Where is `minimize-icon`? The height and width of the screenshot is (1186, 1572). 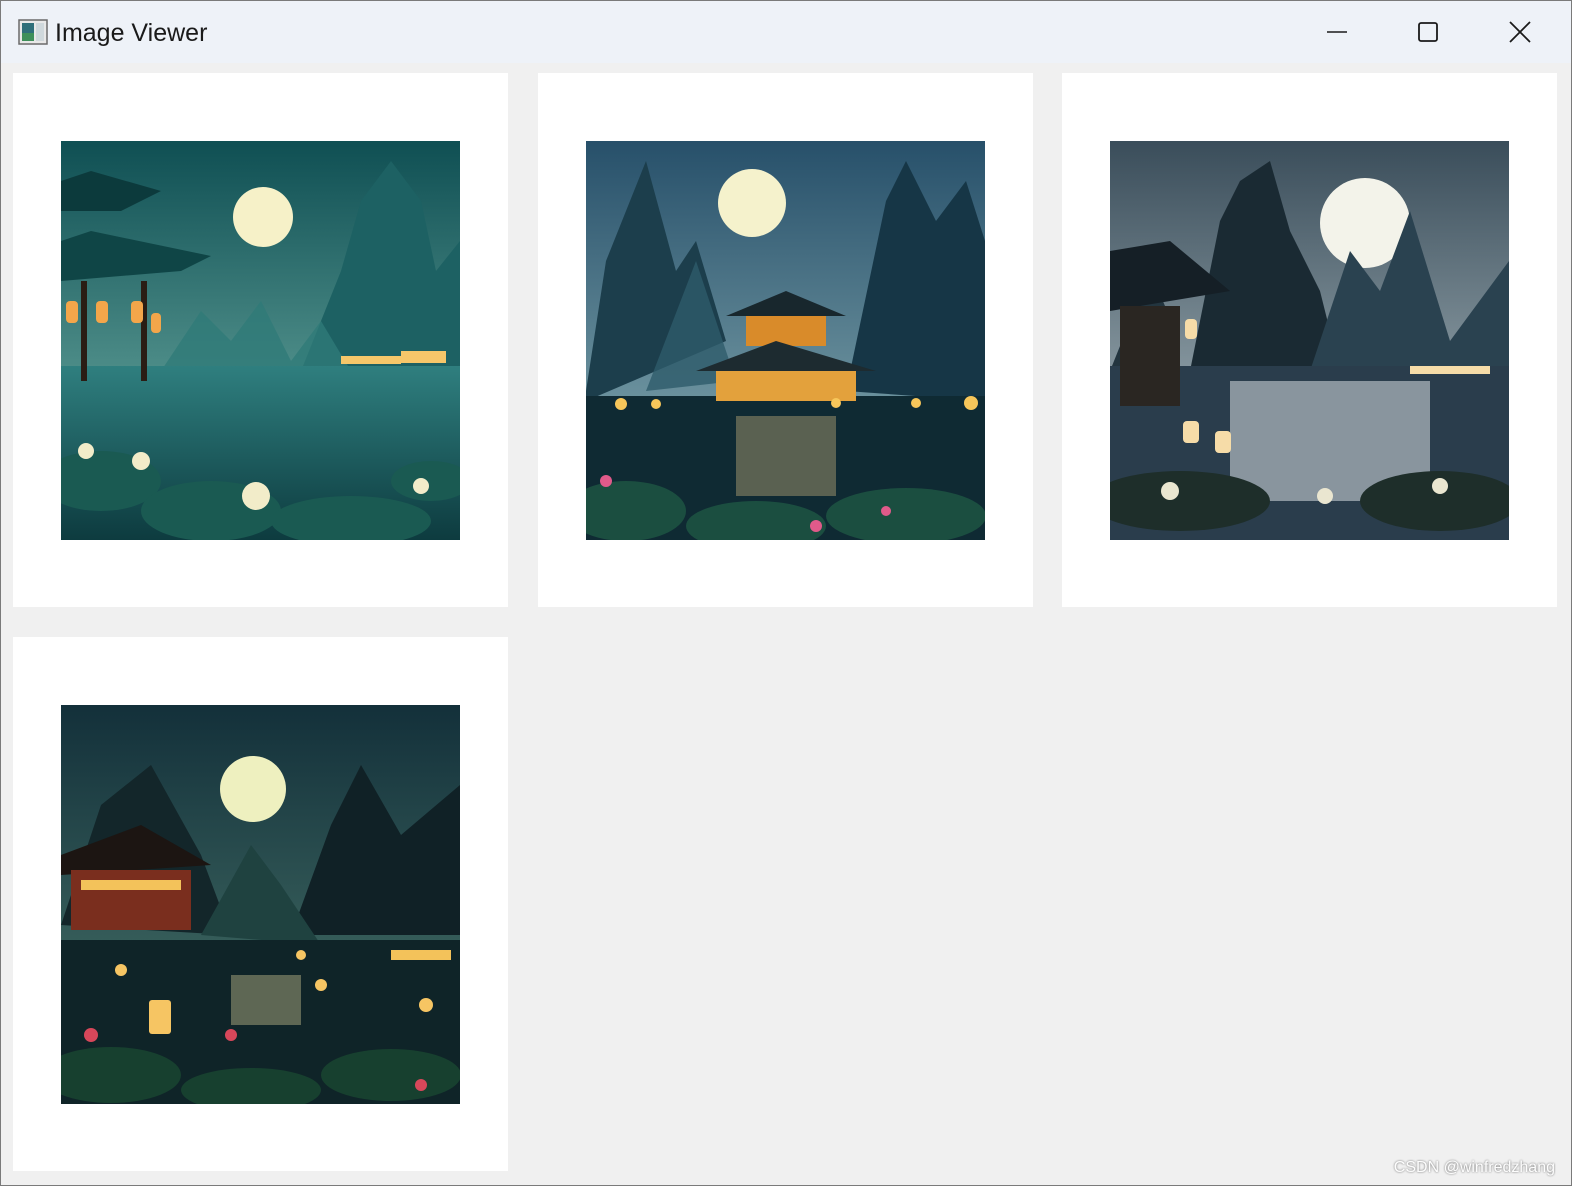
minimize-icon is located at coordinates (1337, 32).